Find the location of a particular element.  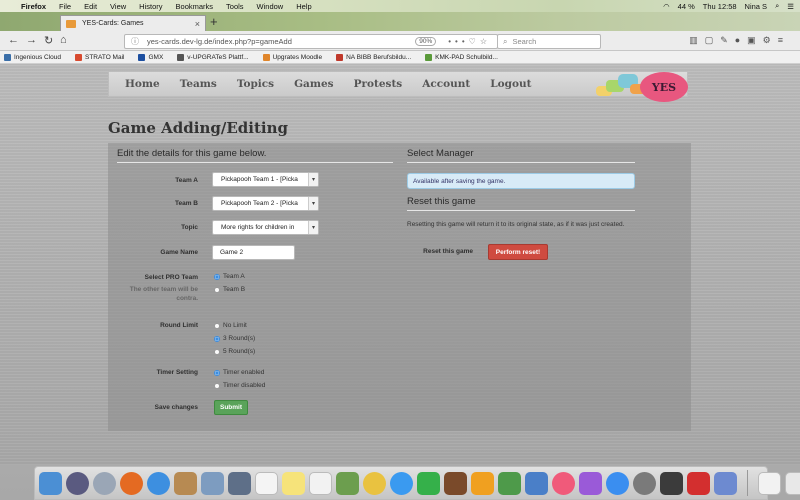

perform-reset-button: Perform reset! is located at coordinates (518, 252).